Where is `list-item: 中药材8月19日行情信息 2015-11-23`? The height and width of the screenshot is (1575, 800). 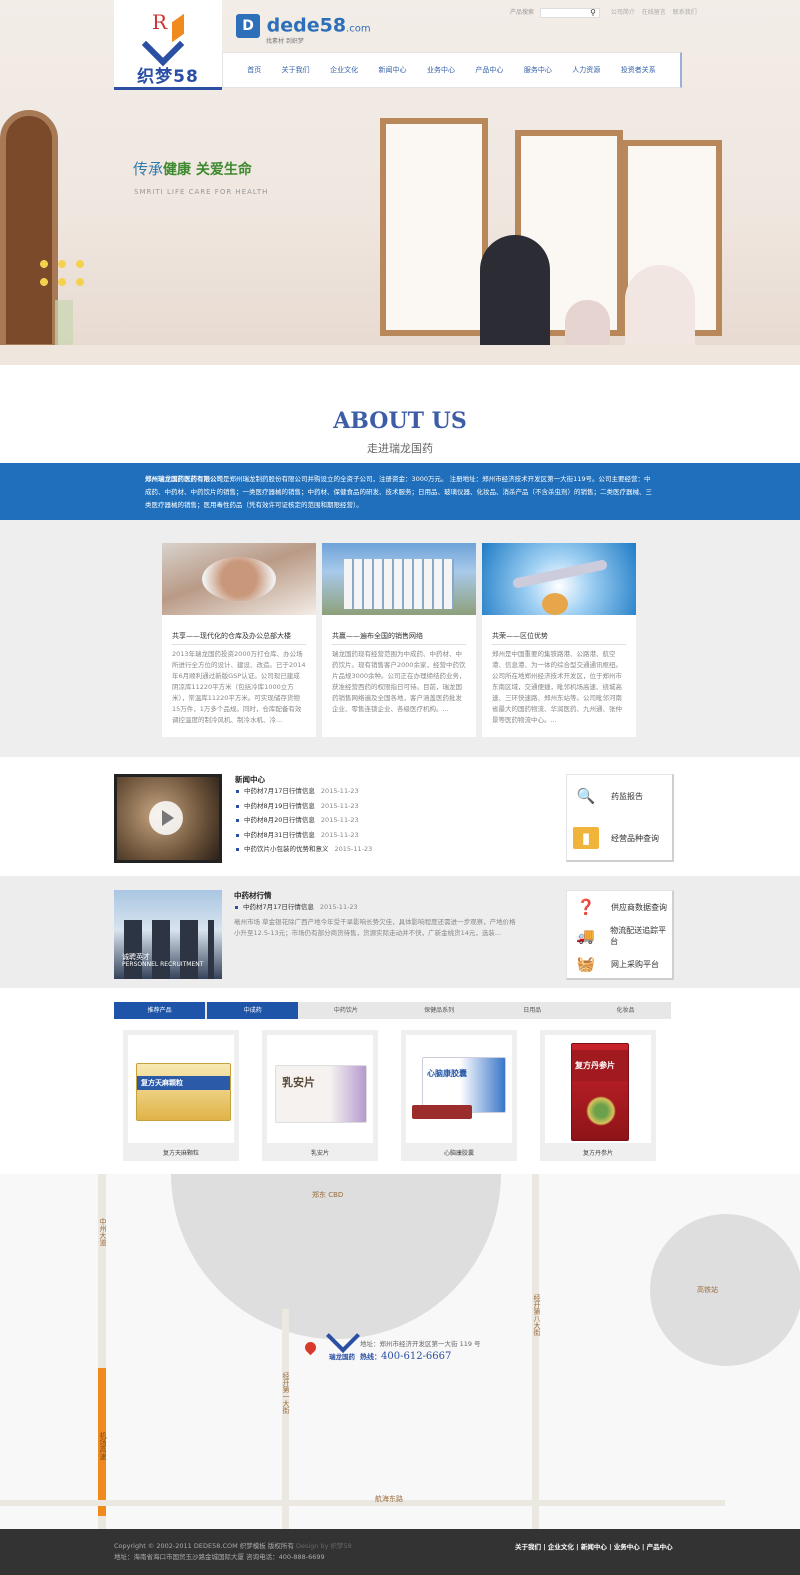
list-item: 中药材8月19日行情信息 2015-11-23 is located at coordinates (385, 806).